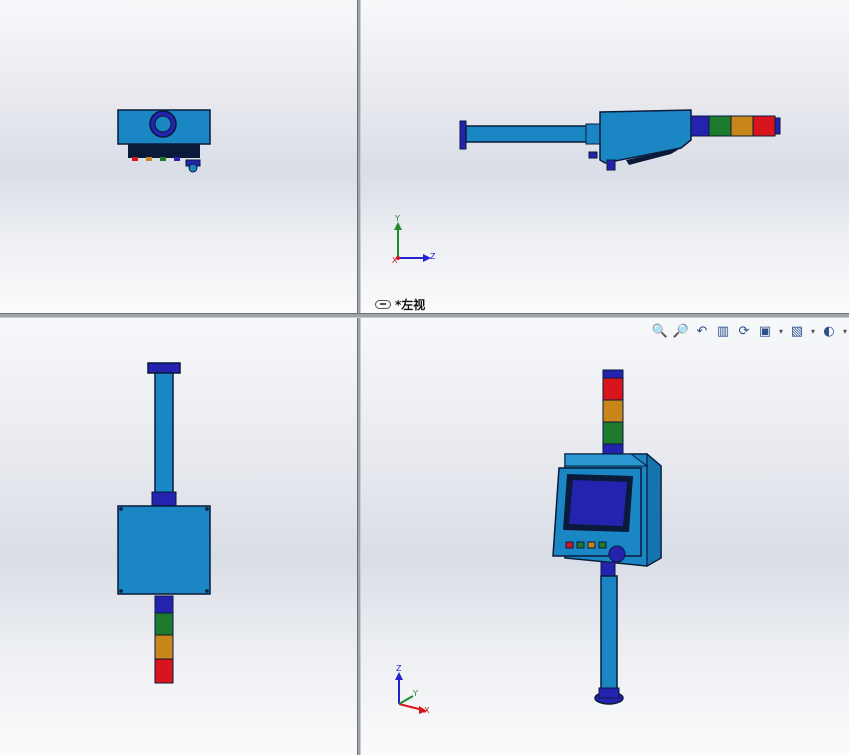 This screenshot has width=849, height=755. I want to click on viewport-horizontal-splitter, so click(424, 315).